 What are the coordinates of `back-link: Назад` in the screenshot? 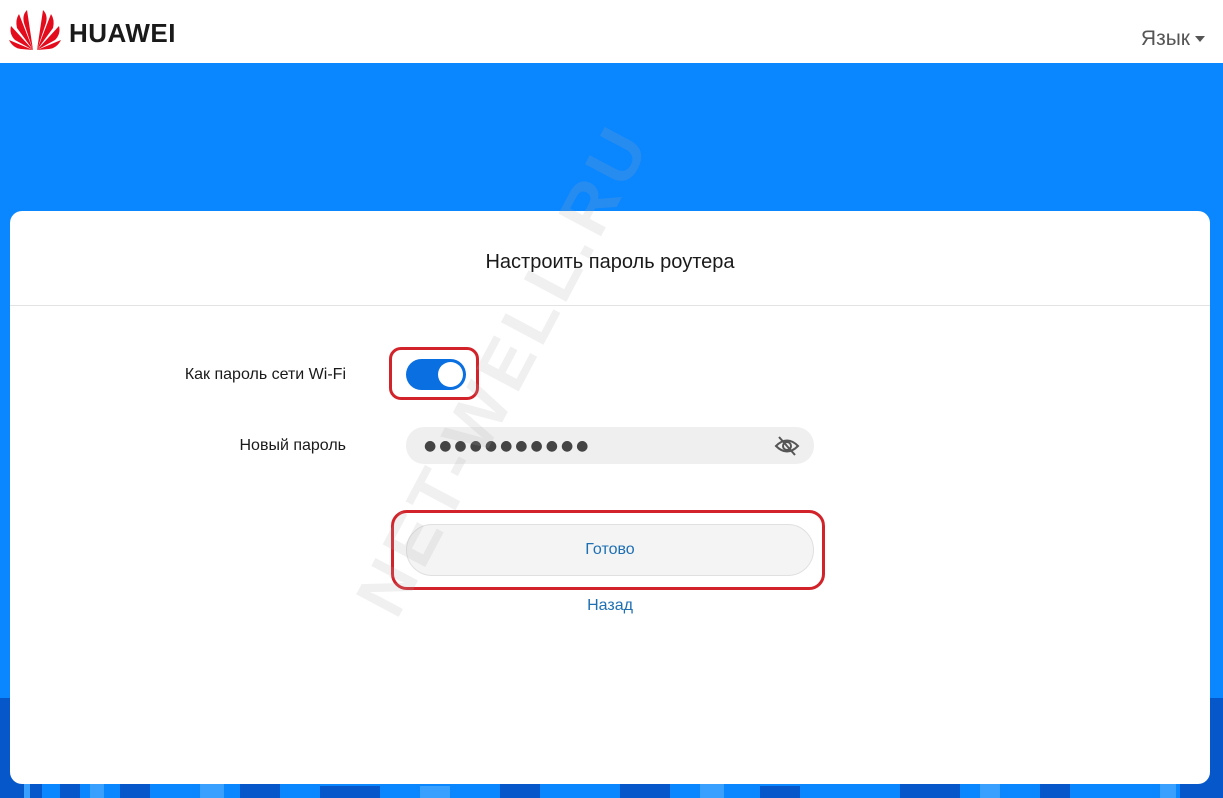 It's located at (610, 606).